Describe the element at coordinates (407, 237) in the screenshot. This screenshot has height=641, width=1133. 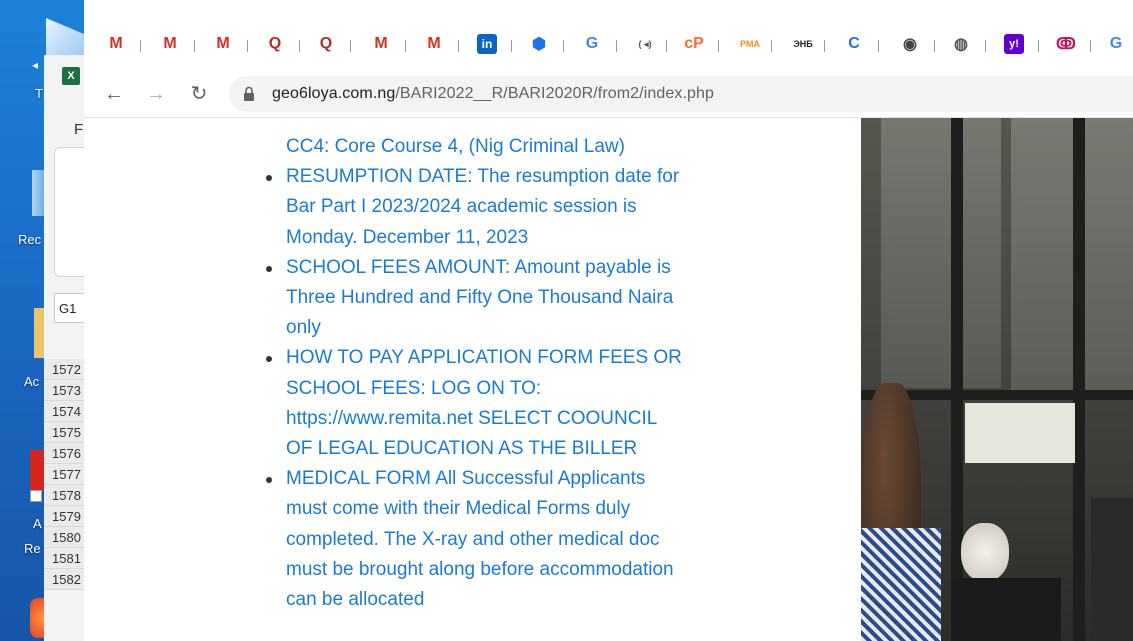
I see `notice-text: Monday. December 11, 2023` at that location.